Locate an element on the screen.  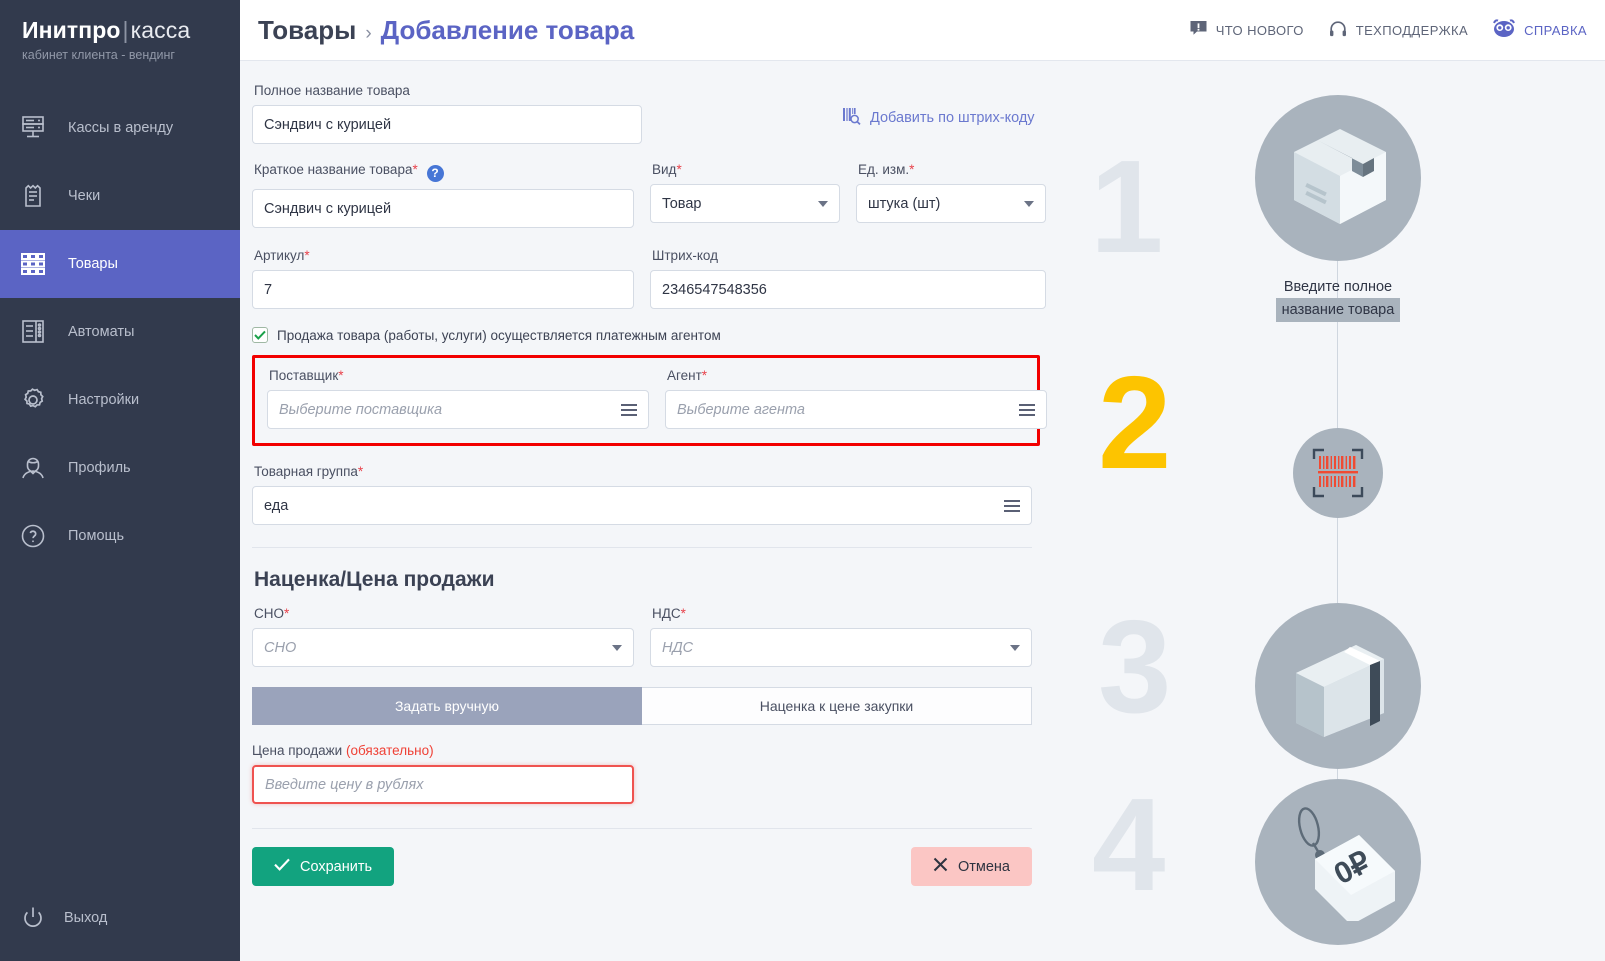
barcode-input: 2346547548356 is located at coordinates (848, 289).